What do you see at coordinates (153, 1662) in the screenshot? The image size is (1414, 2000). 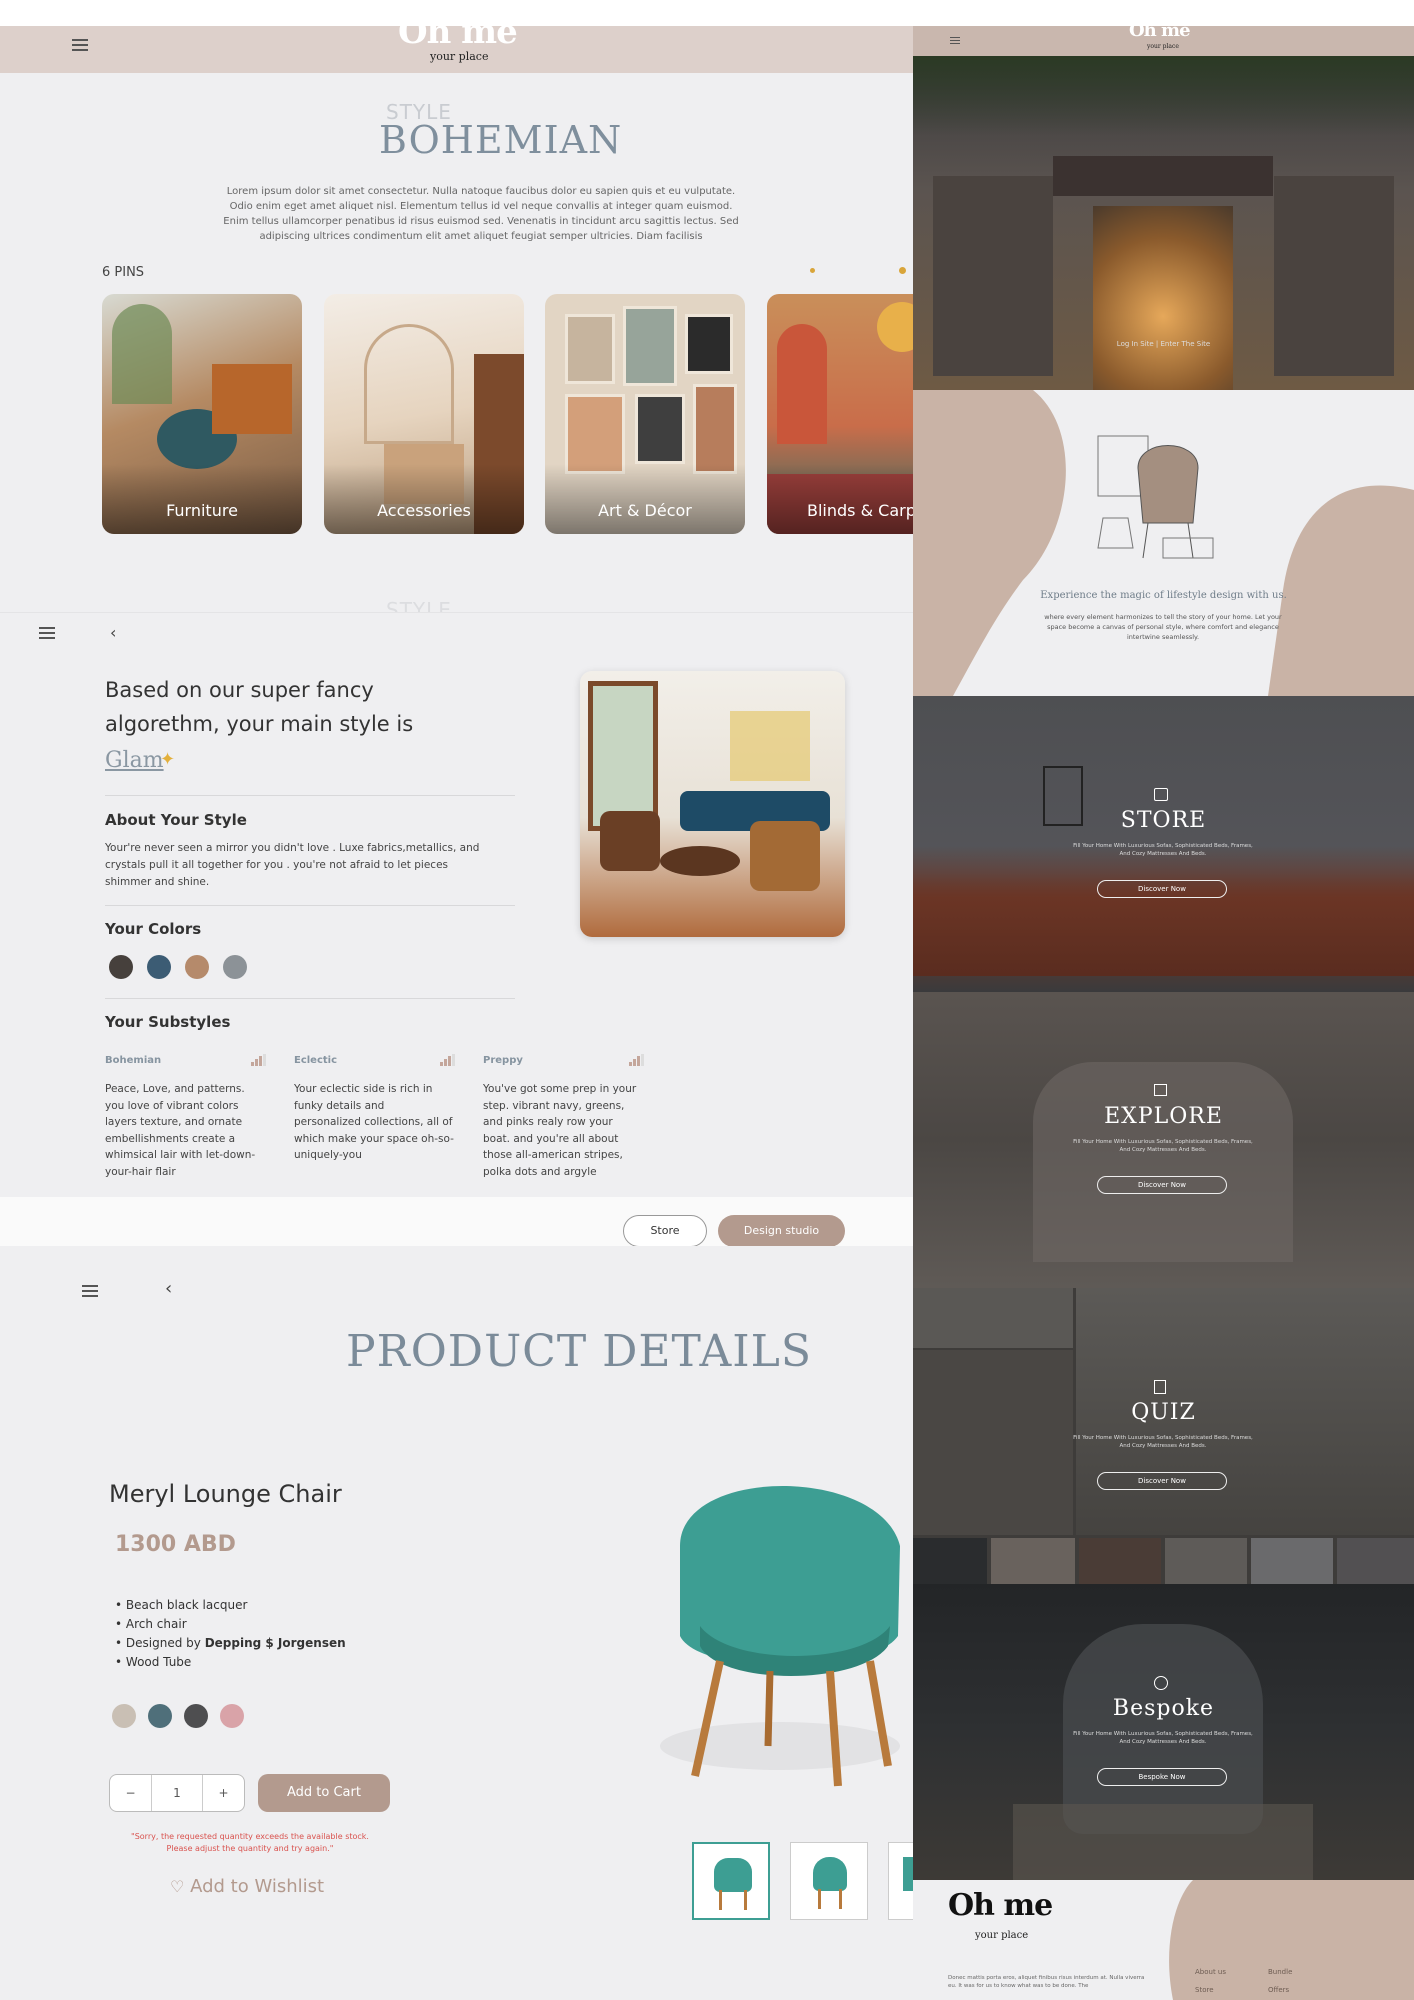 I see `feature-item: • Wood Tube` at bounding box center [153, 1662].